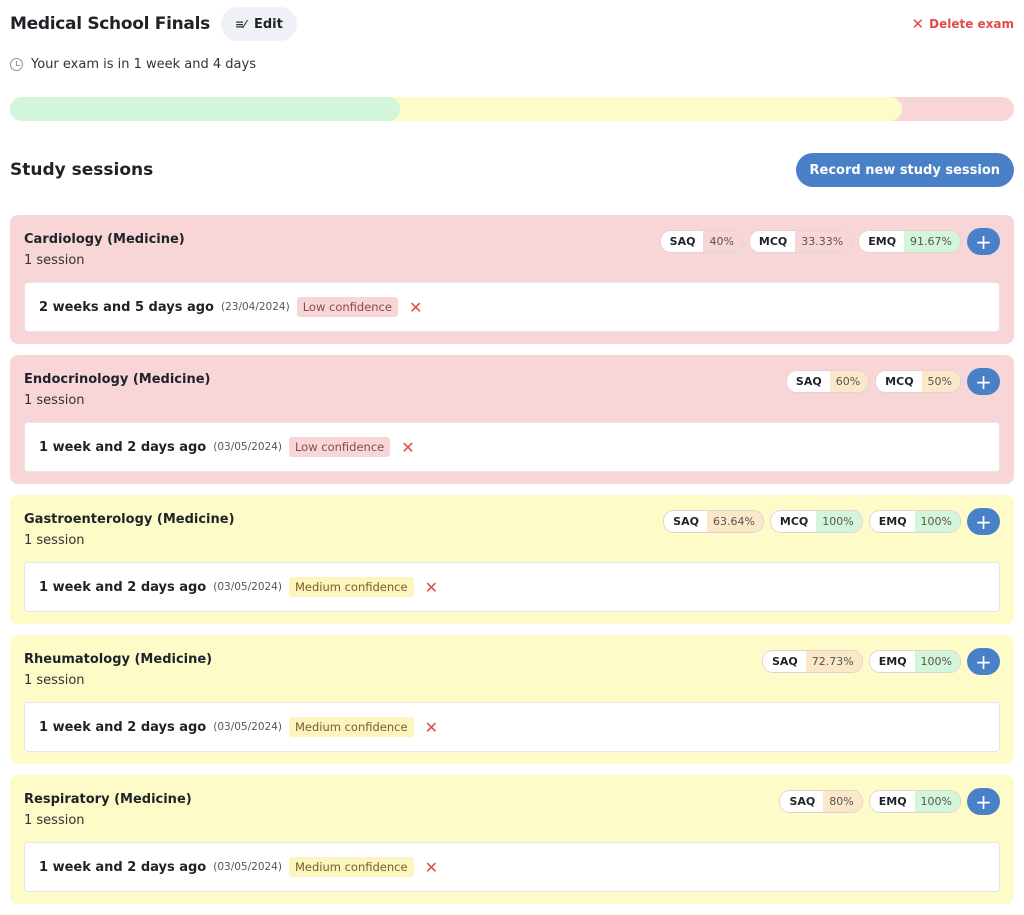  I want to click on countdown-text: Your exam is in 1 week and 4 days, so click(143, 64).